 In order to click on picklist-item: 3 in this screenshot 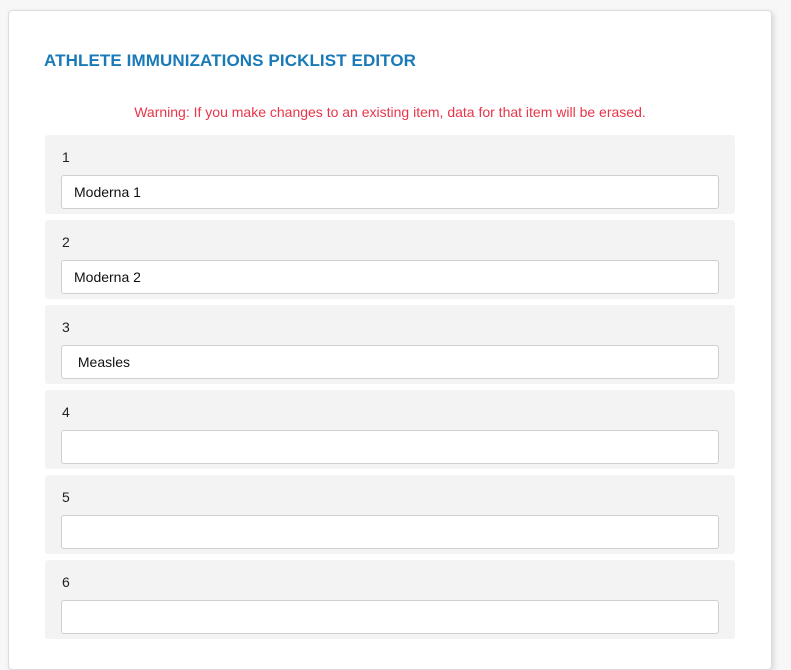, I will do `click(390, 344)`.